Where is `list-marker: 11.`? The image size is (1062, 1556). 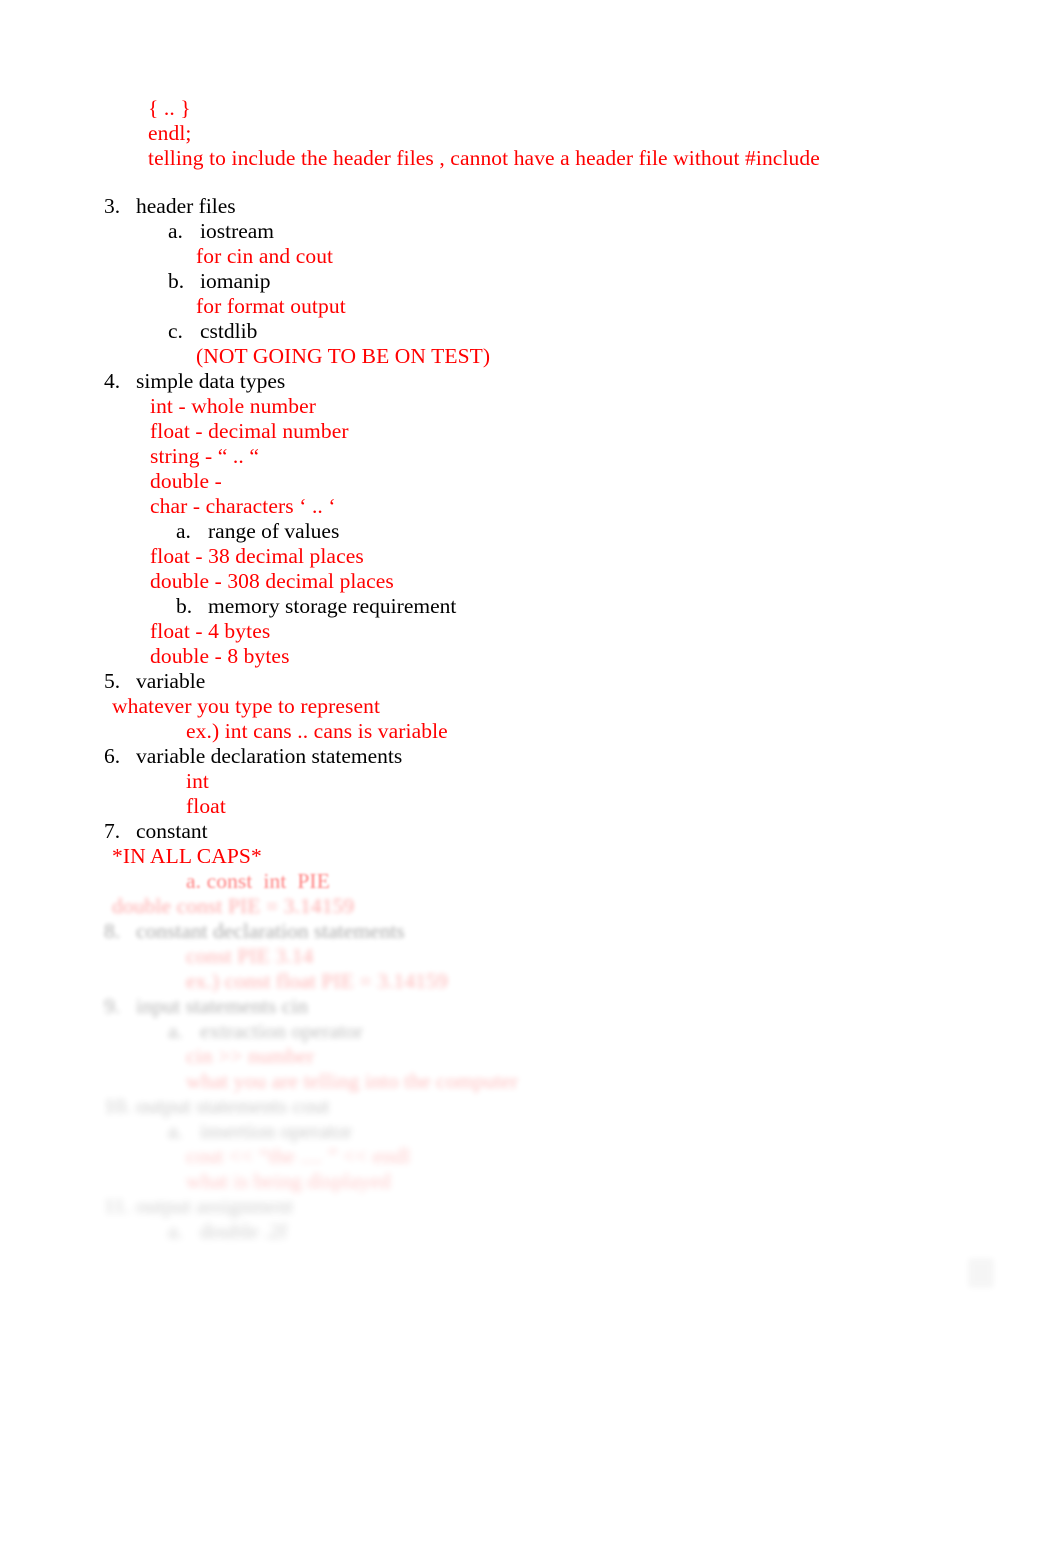 list-marker: 11. is located at coordinates (117, 1206).